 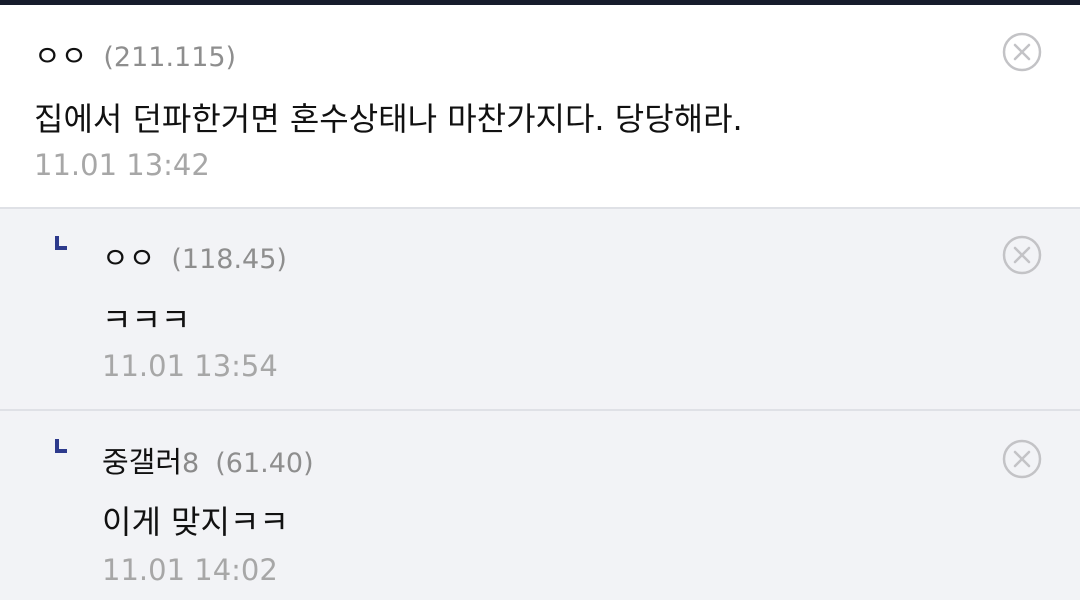 What do you see at coordinates (388, 119) in the screenshot?
I see `comment-text: 집에서 던파한거면 혼수상태나 마찬가지다. 당당해라.` at bounding box center [388, 119].